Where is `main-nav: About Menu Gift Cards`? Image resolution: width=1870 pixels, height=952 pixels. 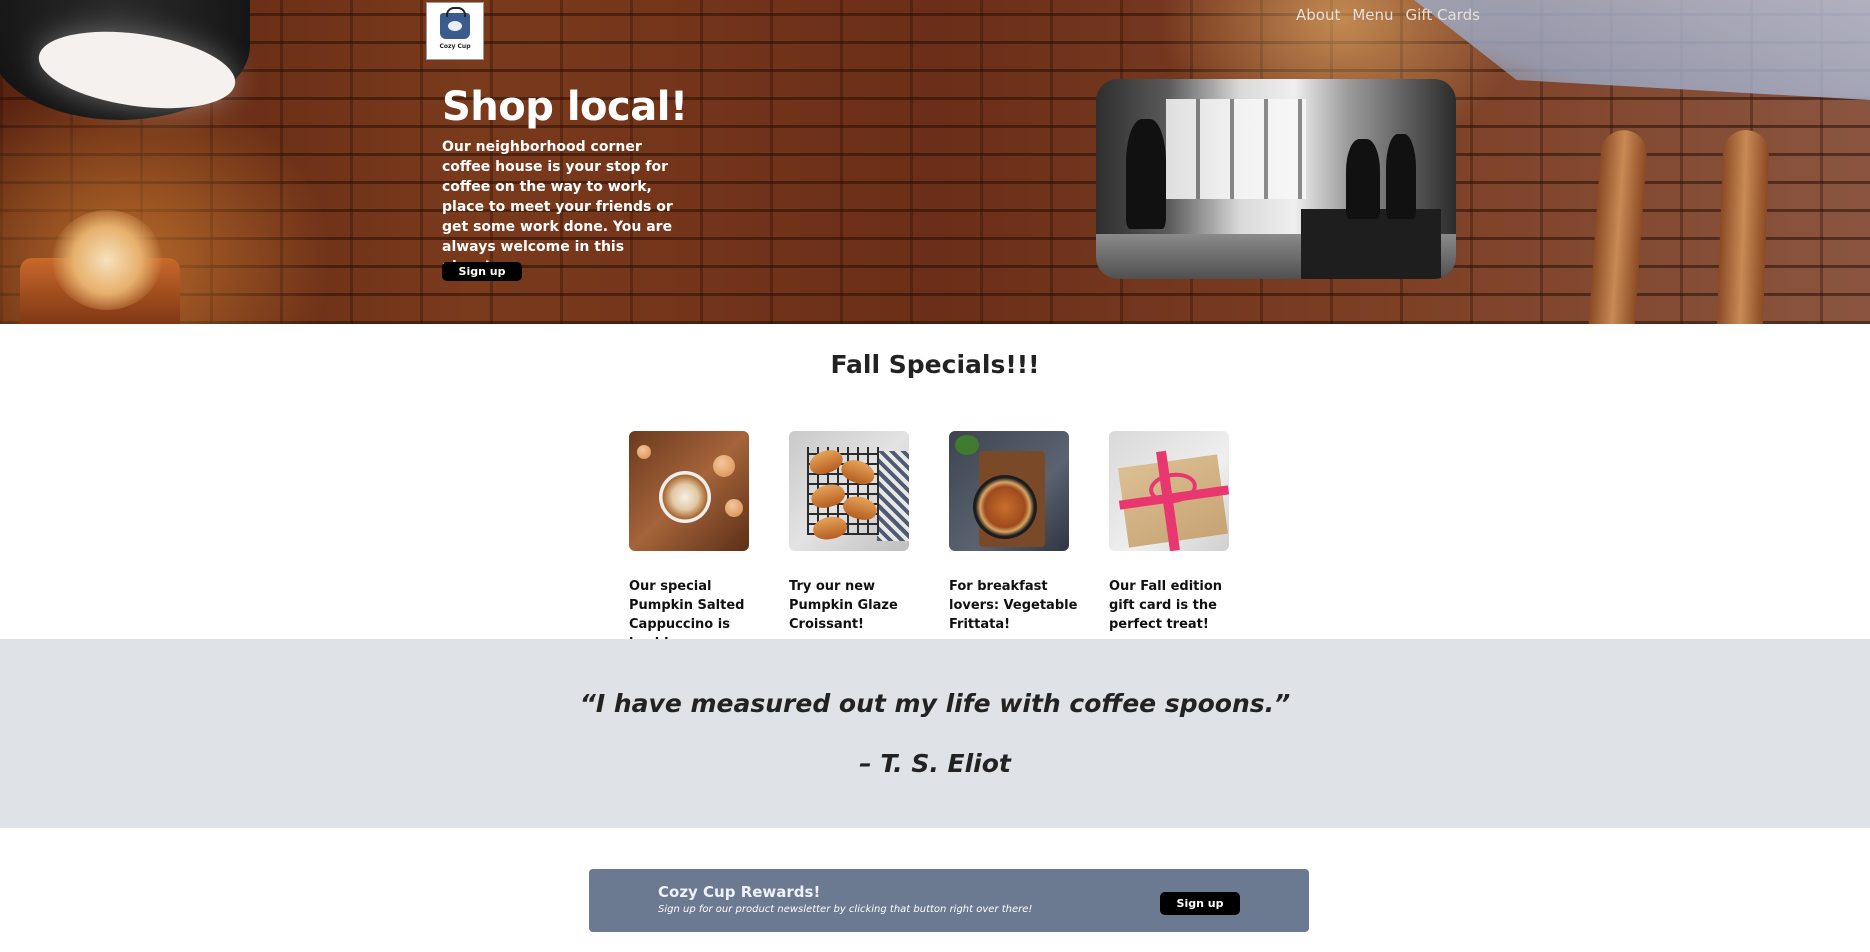 main-nav: About Menu Gift Cards is located at coordinates (1394, 15).